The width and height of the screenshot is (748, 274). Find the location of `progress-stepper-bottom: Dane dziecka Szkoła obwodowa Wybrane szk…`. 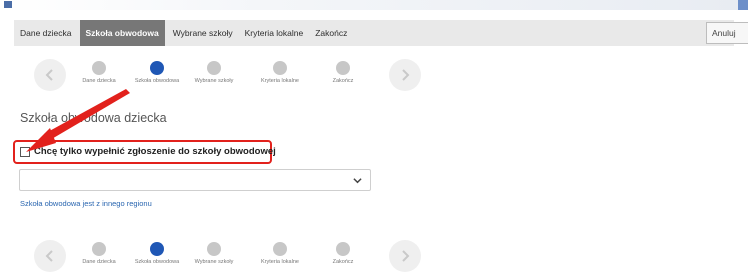

progress-stepper-bottom: Dane dziecka Szkoła obwodowa Wybrane szk… is located at coordinates (229, 256).